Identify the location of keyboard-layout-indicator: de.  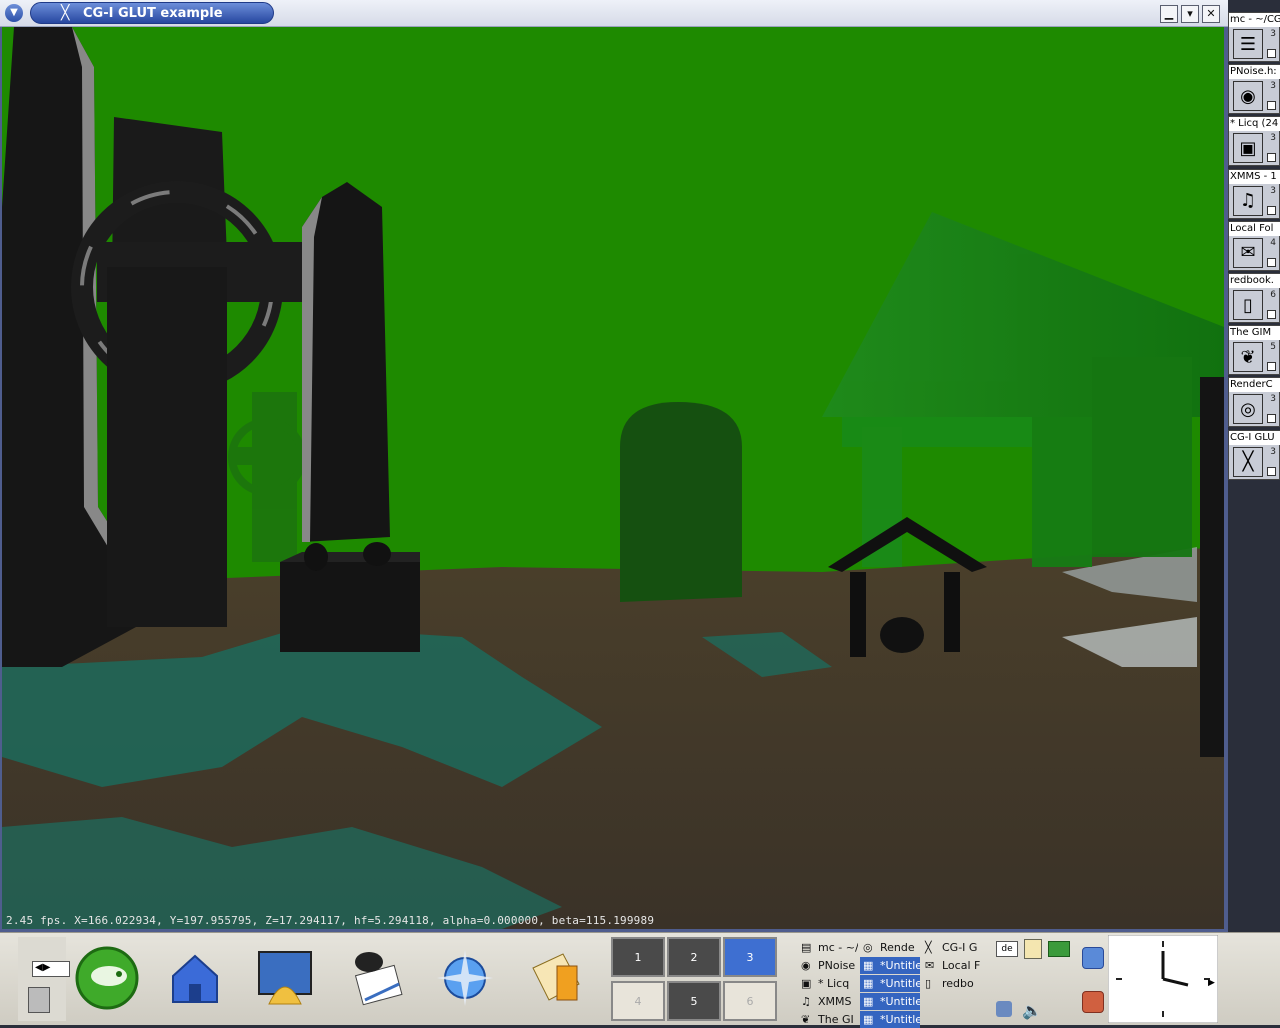
(1007, 949).